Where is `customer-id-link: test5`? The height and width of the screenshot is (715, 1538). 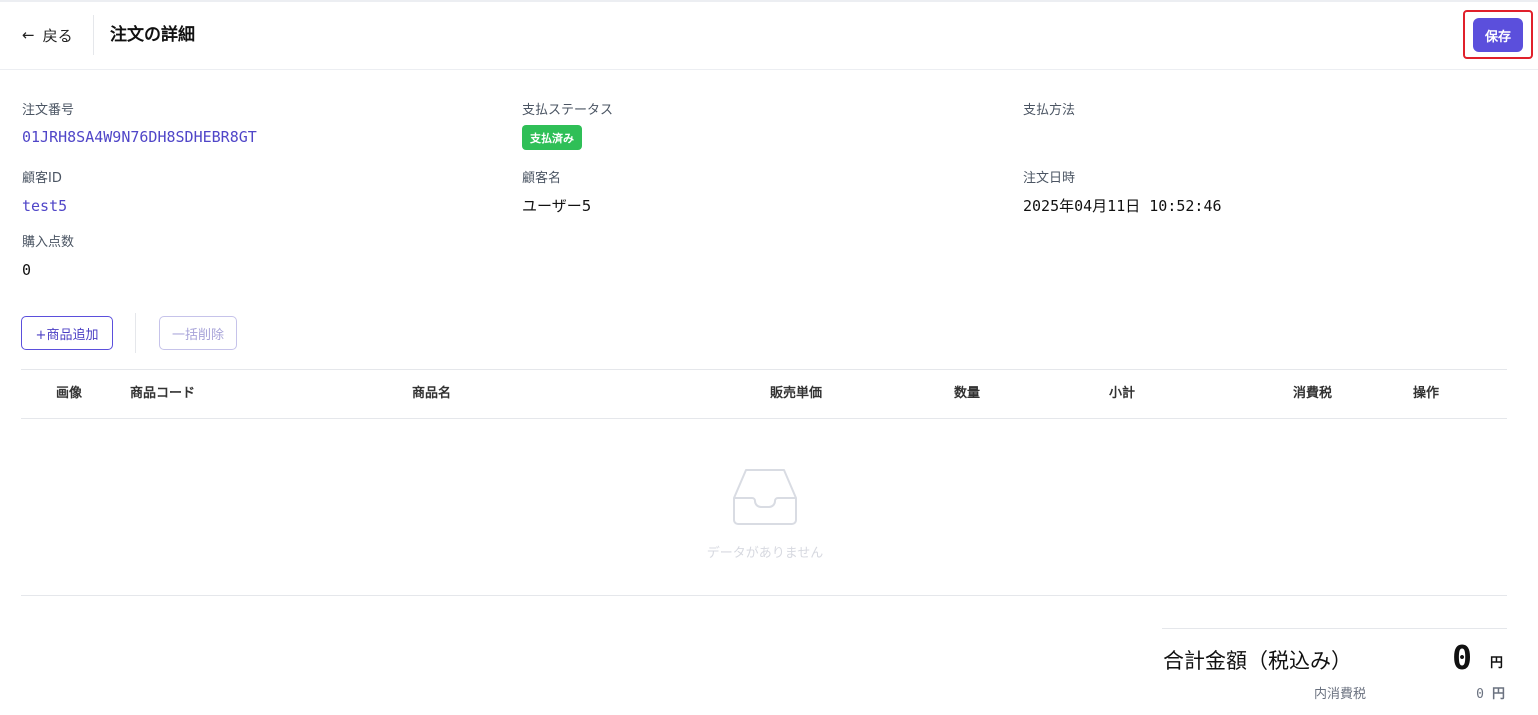
customer-id-link: test5 is located at coordinates (44, 206).